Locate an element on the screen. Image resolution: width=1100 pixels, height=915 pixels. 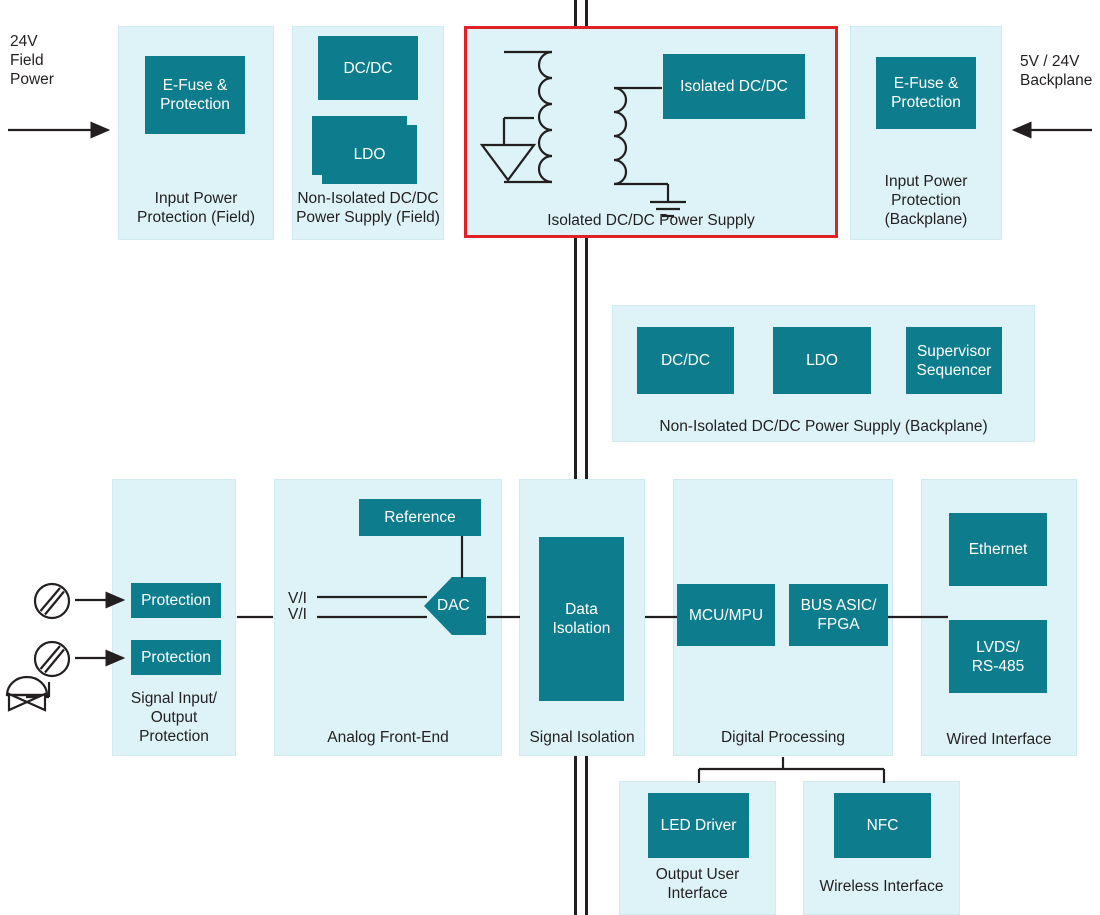
field-power-annotation: 24V Field Power is located at coordinates (32, 60).